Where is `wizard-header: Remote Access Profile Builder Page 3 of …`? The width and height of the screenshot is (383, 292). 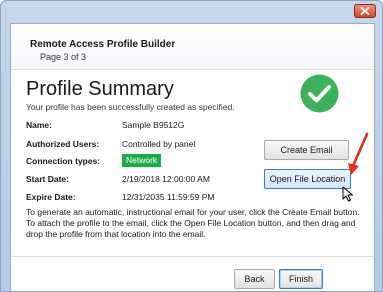 wizard-header: Remote Access Profile Builder Page 3 of … is located at coordinates (192, 47).